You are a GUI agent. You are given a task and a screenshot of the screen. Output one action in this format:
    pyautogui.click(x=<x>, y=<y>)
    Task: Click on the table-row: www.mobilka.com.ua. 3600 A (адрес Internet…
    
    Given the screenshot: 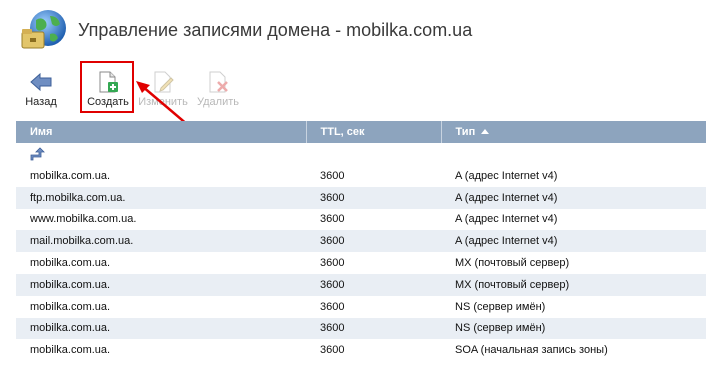 What is the action you would take?
    pyautogui.click(x=361, y=220)
    